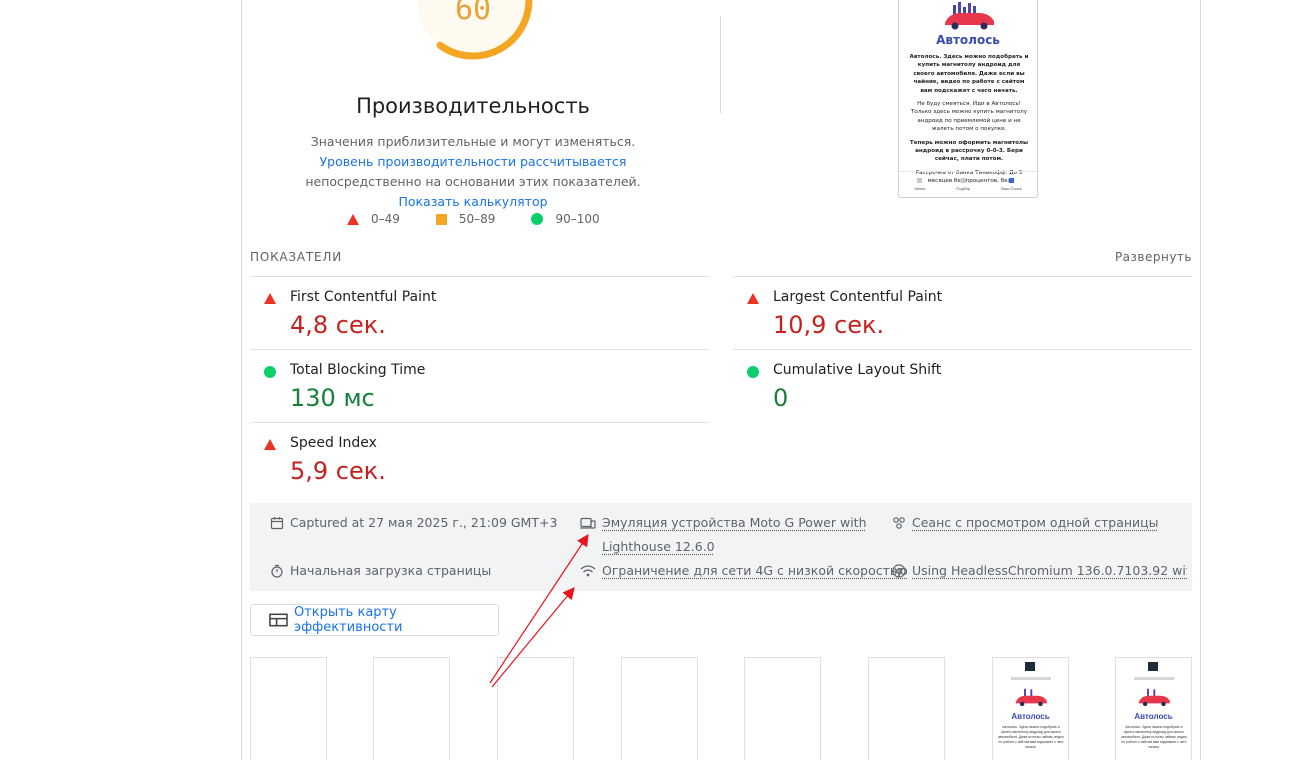 This screenshot has width=1289, height=760. I want to click on score-legend: 0–49 50–89 90–100, so click(491, 219).